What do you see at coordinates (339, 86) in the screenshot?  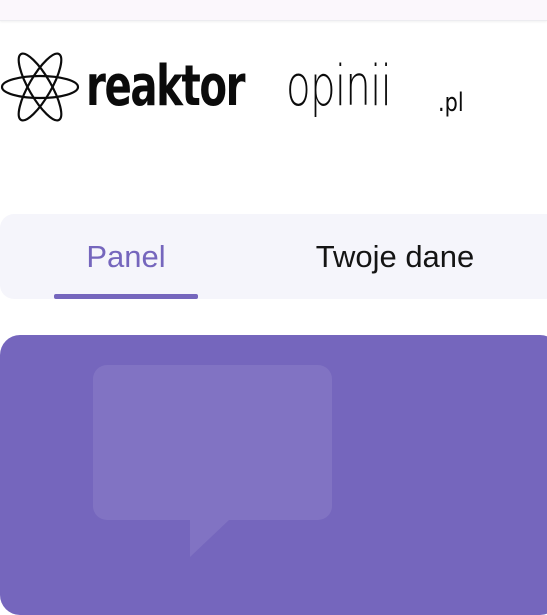 I see `logo-text-light: opinii` at bounding box center [339, 86].